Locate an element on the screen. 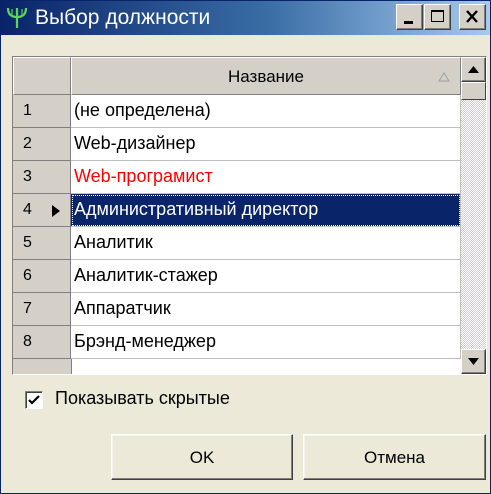 This screenshot has height=494, width=491. table-row: 7 Аппаратчик is located at coordinates (237, 309).